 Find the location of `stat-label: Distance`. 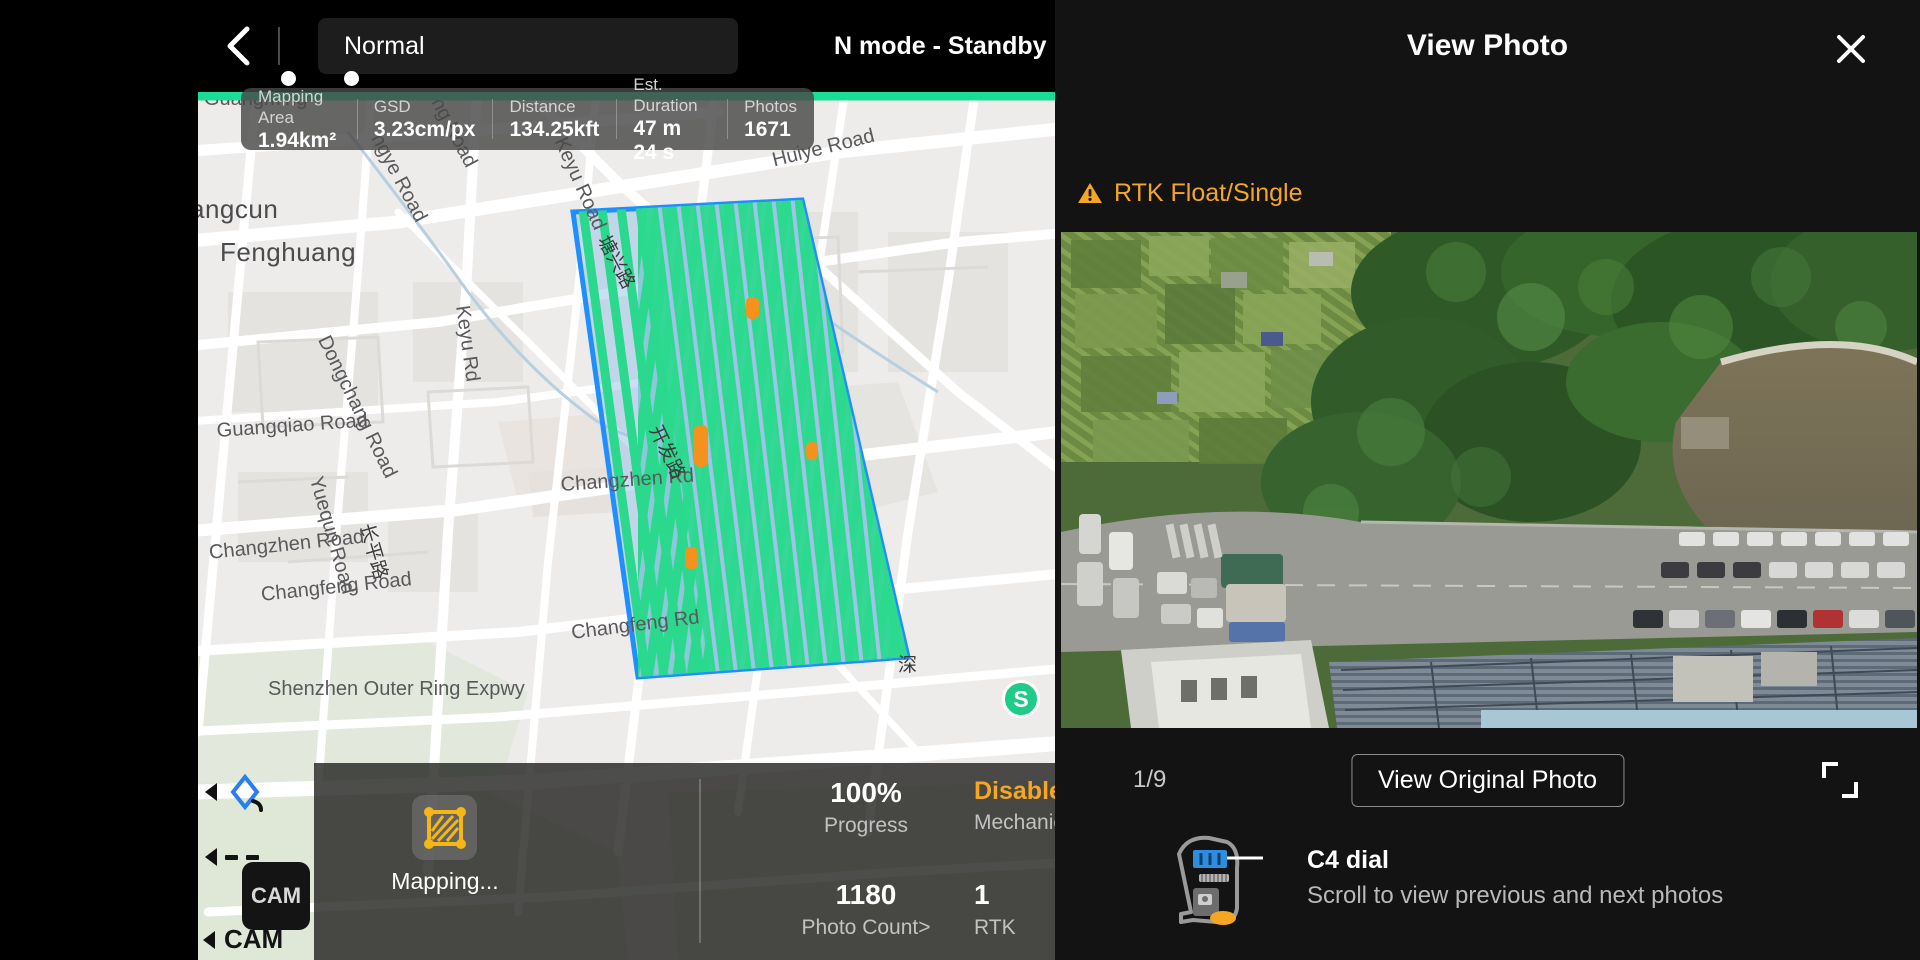

stat-label: Distance is located at coordinates (542, 106).